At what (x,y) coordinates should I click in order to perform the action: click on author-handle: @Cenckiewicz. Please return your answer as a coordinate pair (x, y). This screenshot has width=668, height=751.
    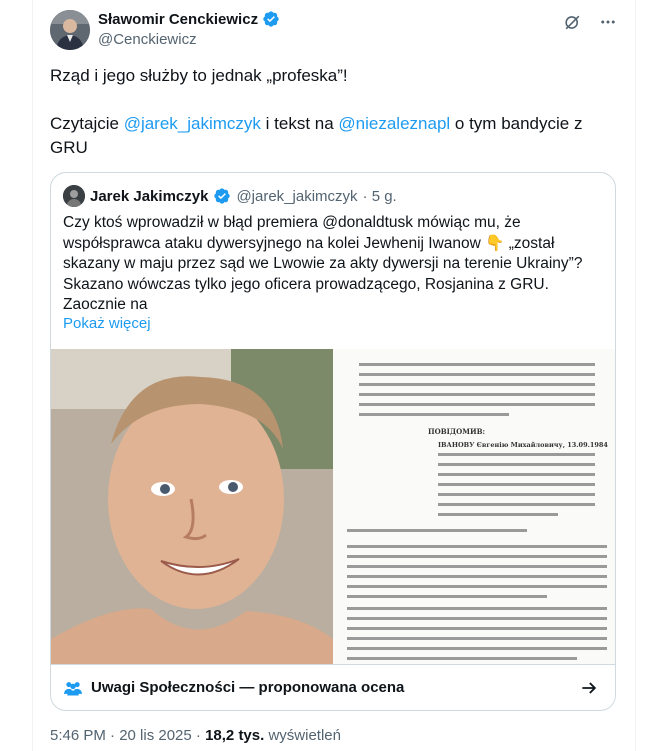
    Looking at the image, I should click on (147, 39).